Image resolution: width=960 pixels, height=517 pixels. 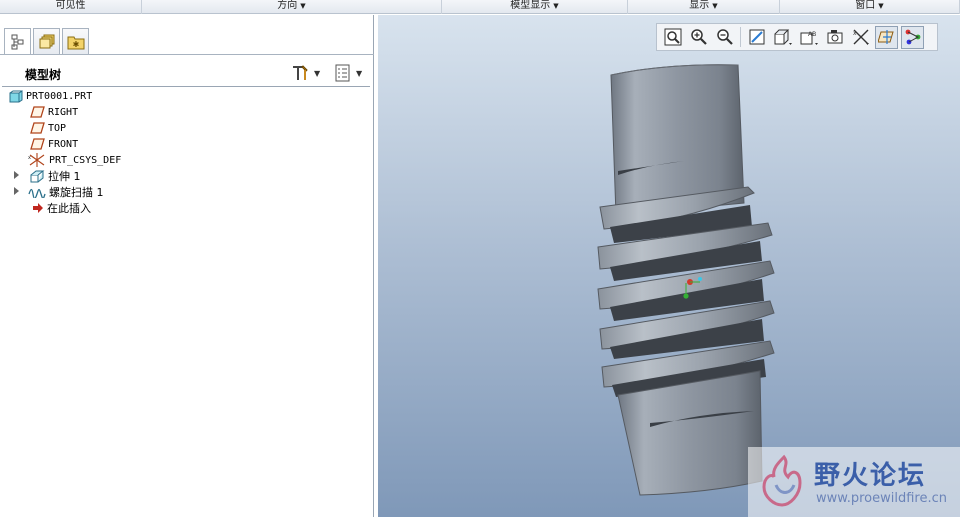 What do you see at coordinates (63, 112) in the screenshot?
I see `tree-item-label: RIGHT` at bounding box center [63, 112].